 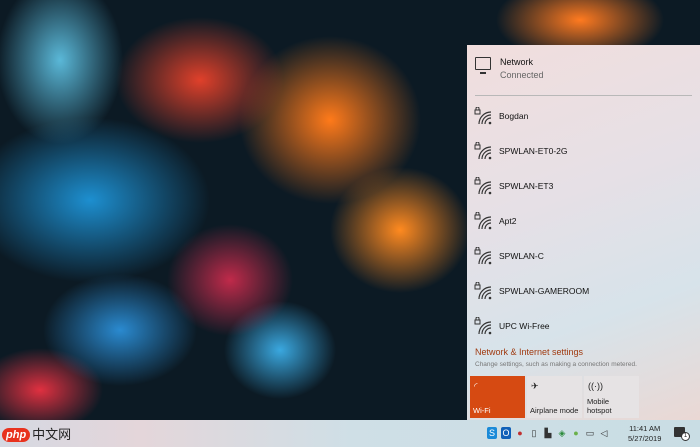 I want to click on wifi-network-name: SPWLAN-ET3, so click(x=526, y=186).